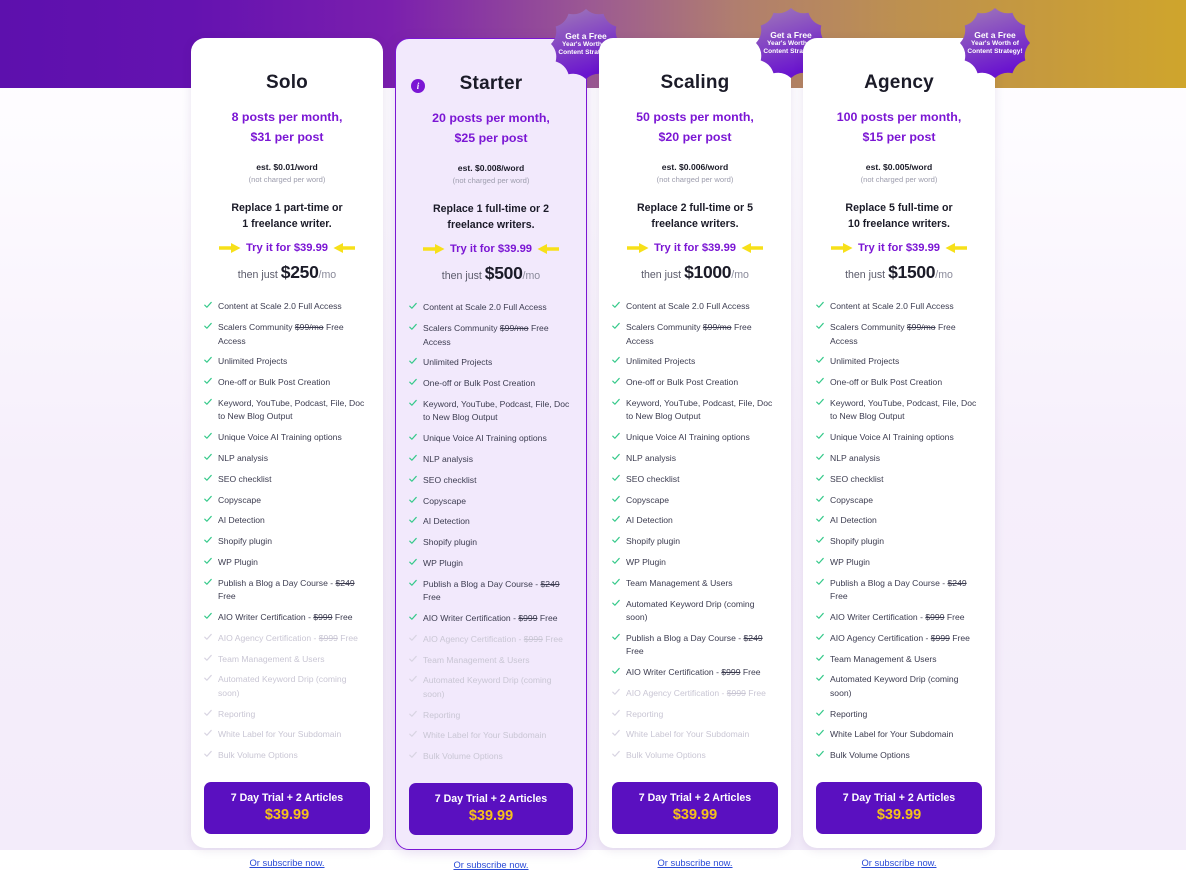  Describe the element at coordinates (491, 129) in the screenshot. I see `posts-pricing-summary: 20 posts per month, $25 per post` at that location.